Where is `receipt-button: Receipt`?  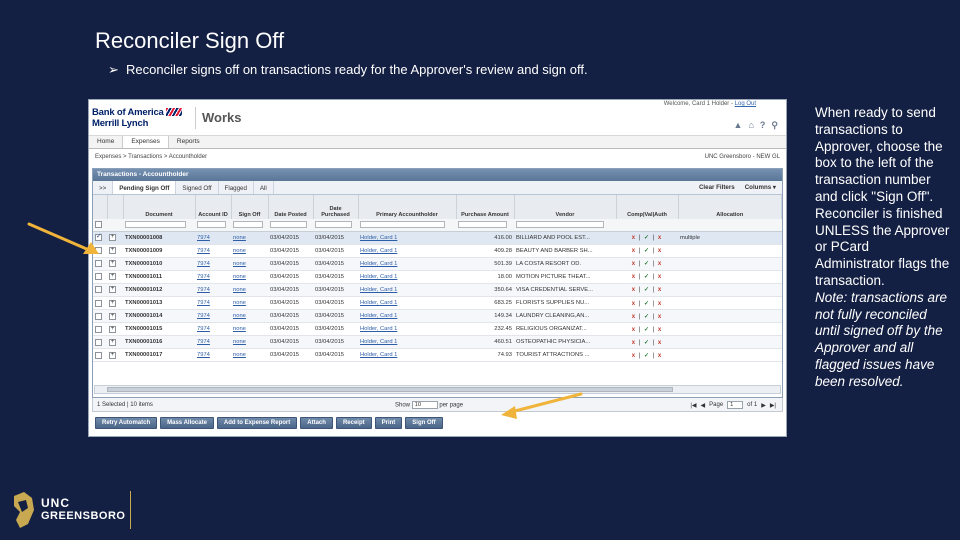
receipt-button: Receipt is located at coordinates (353, 423).